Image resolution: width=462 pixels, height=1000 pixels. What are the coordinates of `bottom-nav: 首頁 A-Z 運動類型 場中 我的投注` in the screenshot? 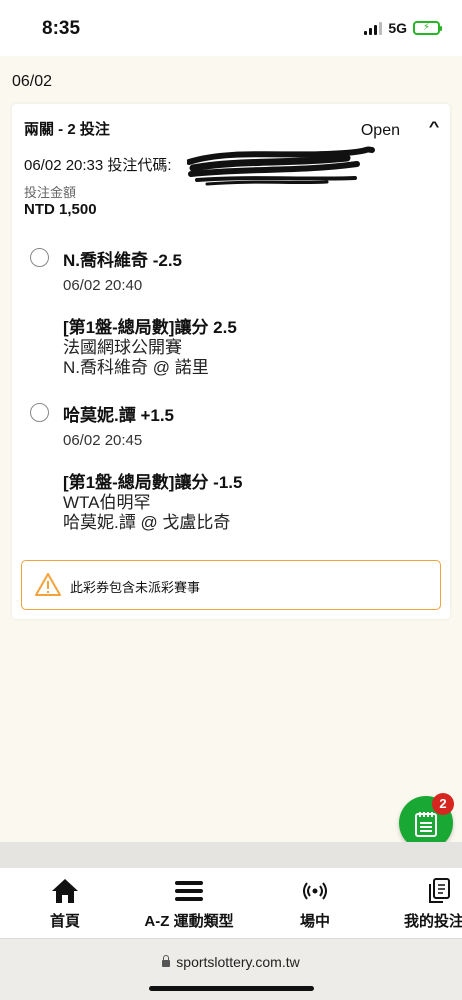 It's located at (231, 903).